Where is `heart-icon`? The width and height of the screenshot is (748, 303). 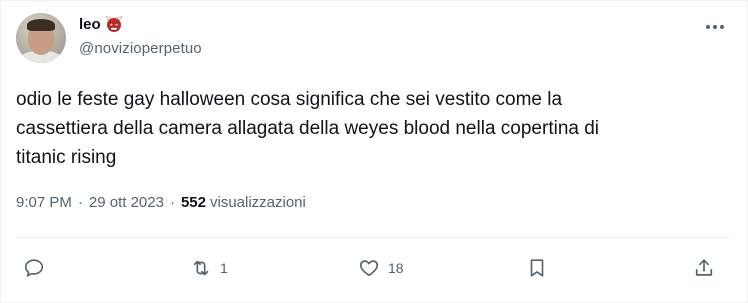
heart-icon is located at coordinates (369, 268).